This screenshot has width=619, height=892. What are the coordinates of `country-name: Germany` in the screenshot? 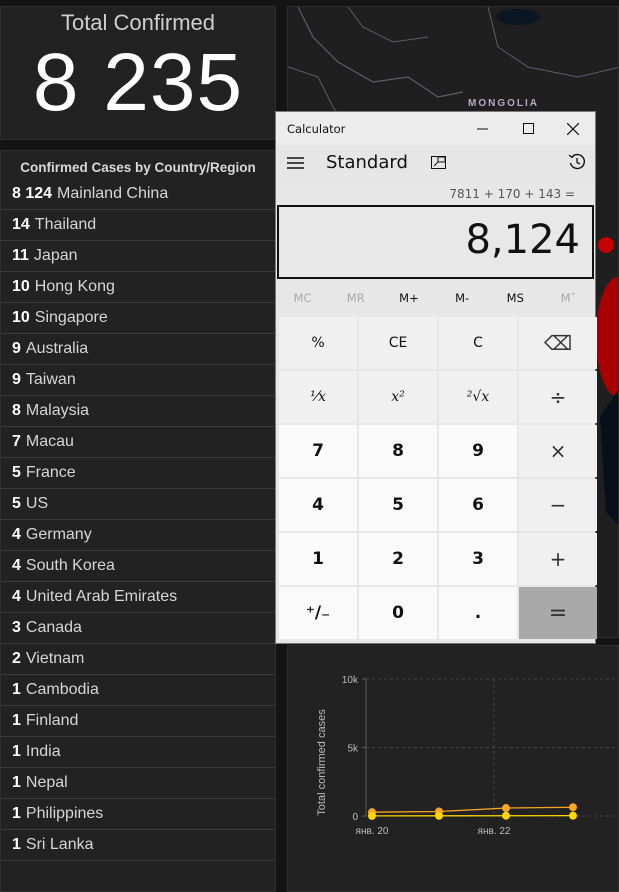 It's located at (58, 534).